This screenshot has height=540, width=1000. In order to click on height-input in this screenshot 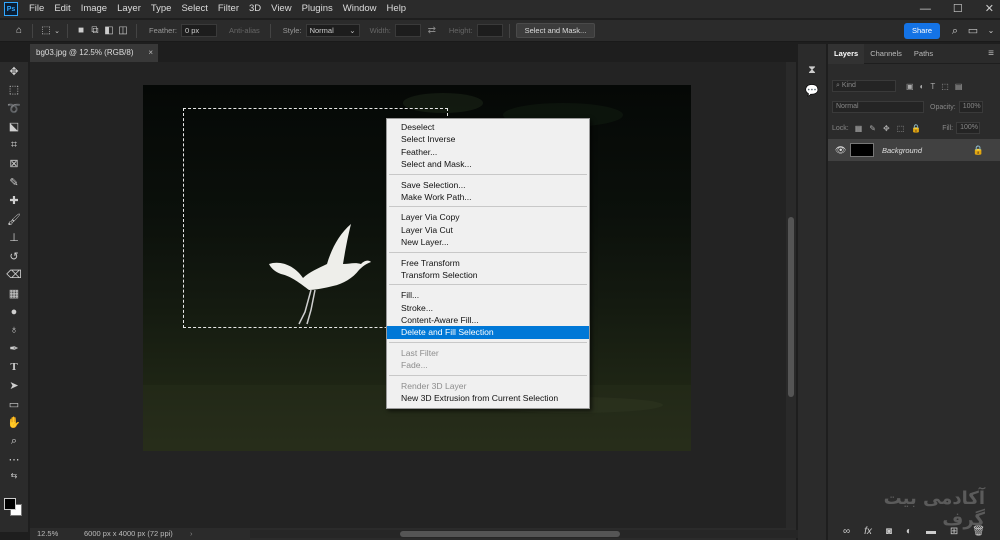, I will do `click(489, 30)`.